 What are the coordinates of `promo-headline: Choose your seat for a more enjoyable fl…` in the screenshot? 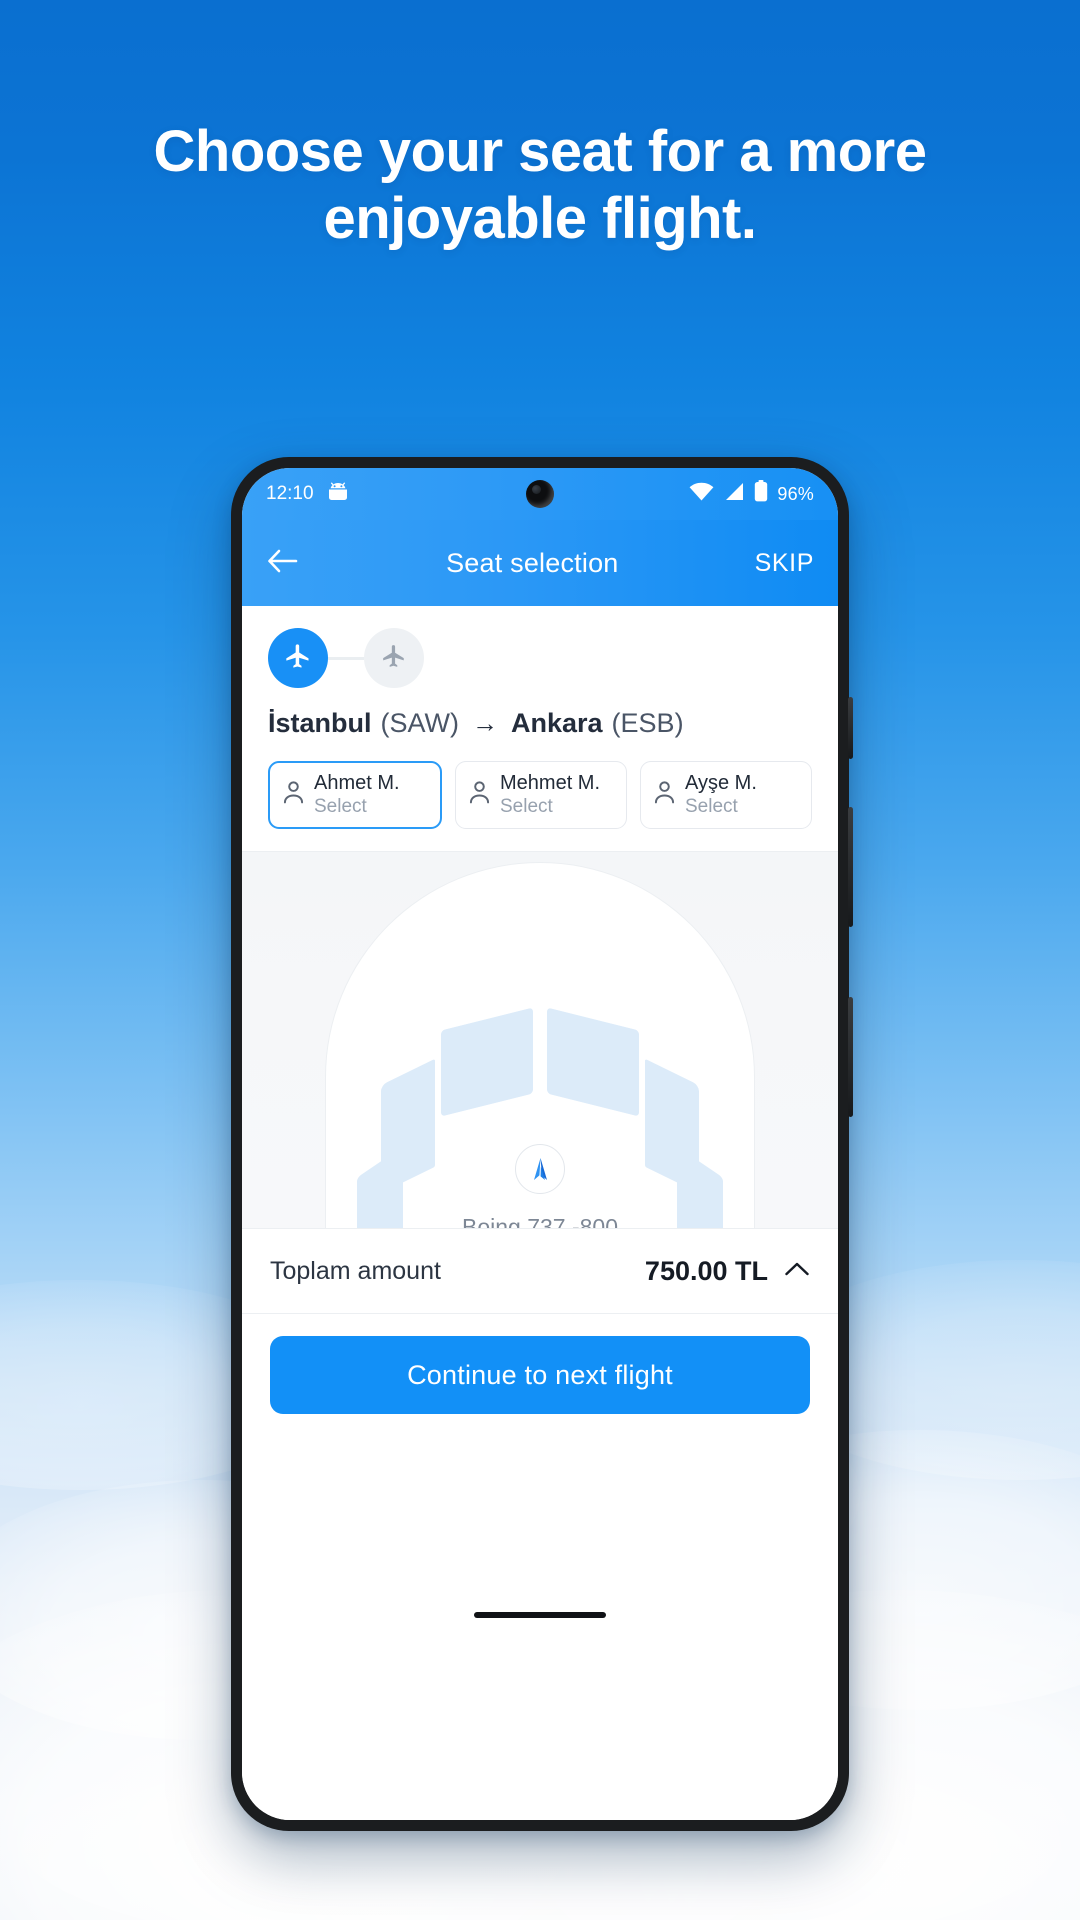 It's located at (540, 185).